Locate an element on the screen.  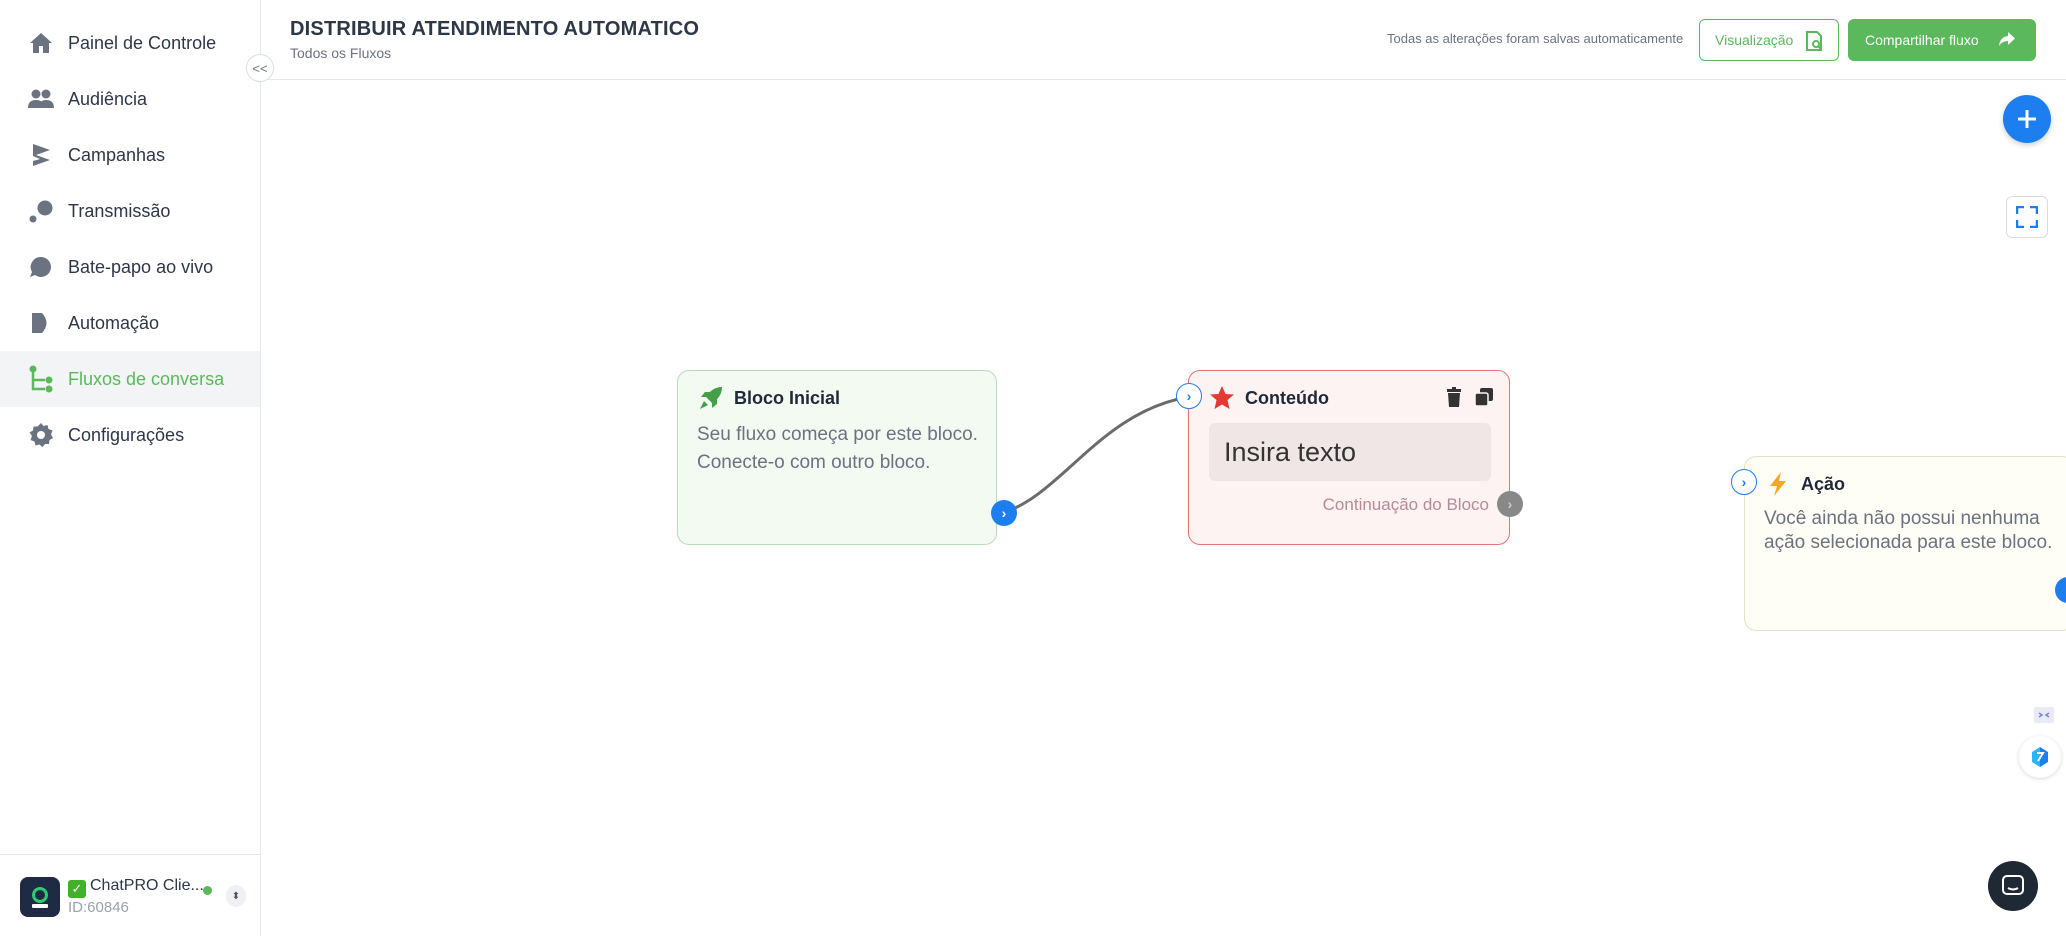
action-input-port: › is located at coordinates (1744, 482).